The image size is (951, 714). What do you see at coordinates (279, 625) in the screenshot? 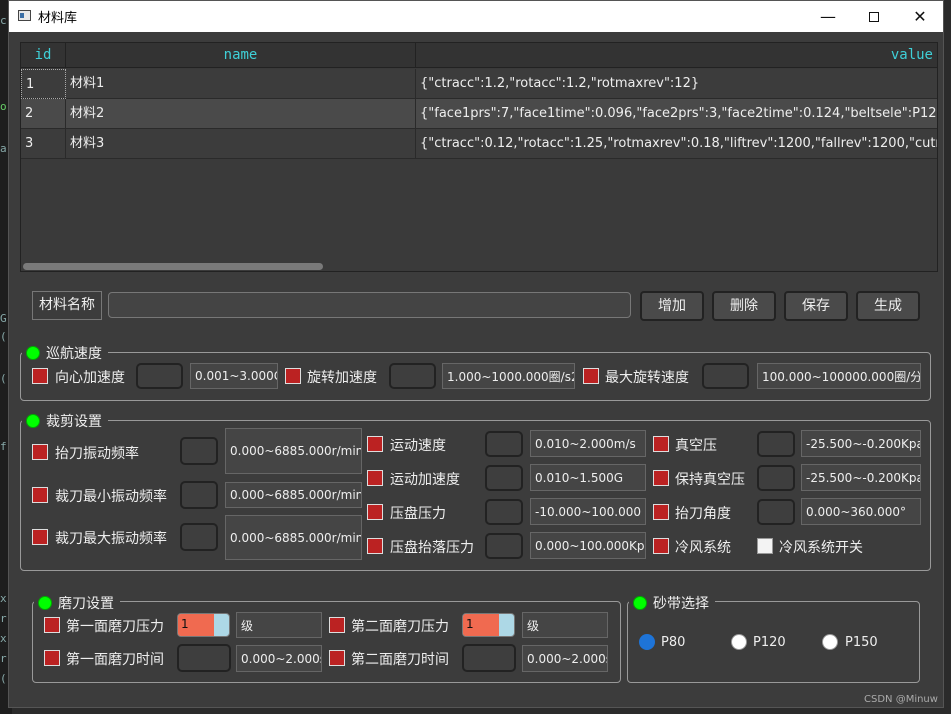
I see `face1-pressure-unit: 级` at bounding box center [279, 625].